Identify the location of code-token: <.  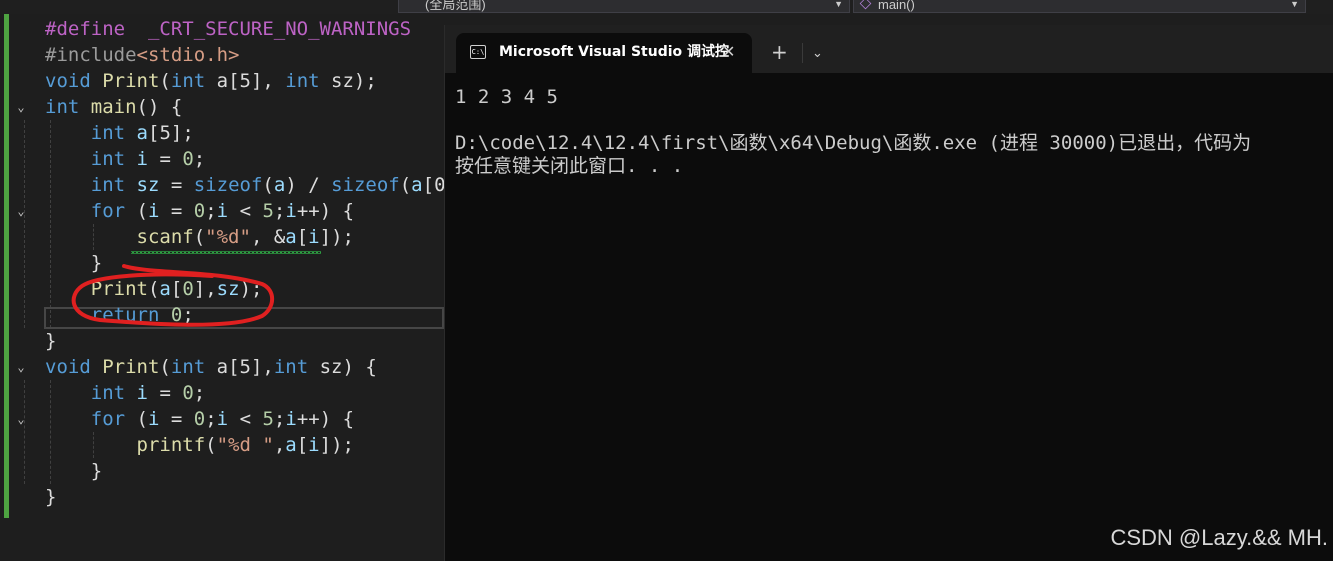
(245, 419).